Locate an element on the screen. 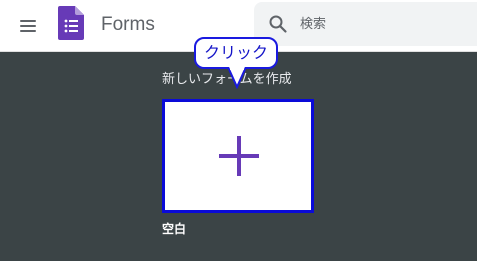  blank-form-template-card is located at coordinates (238, 156).